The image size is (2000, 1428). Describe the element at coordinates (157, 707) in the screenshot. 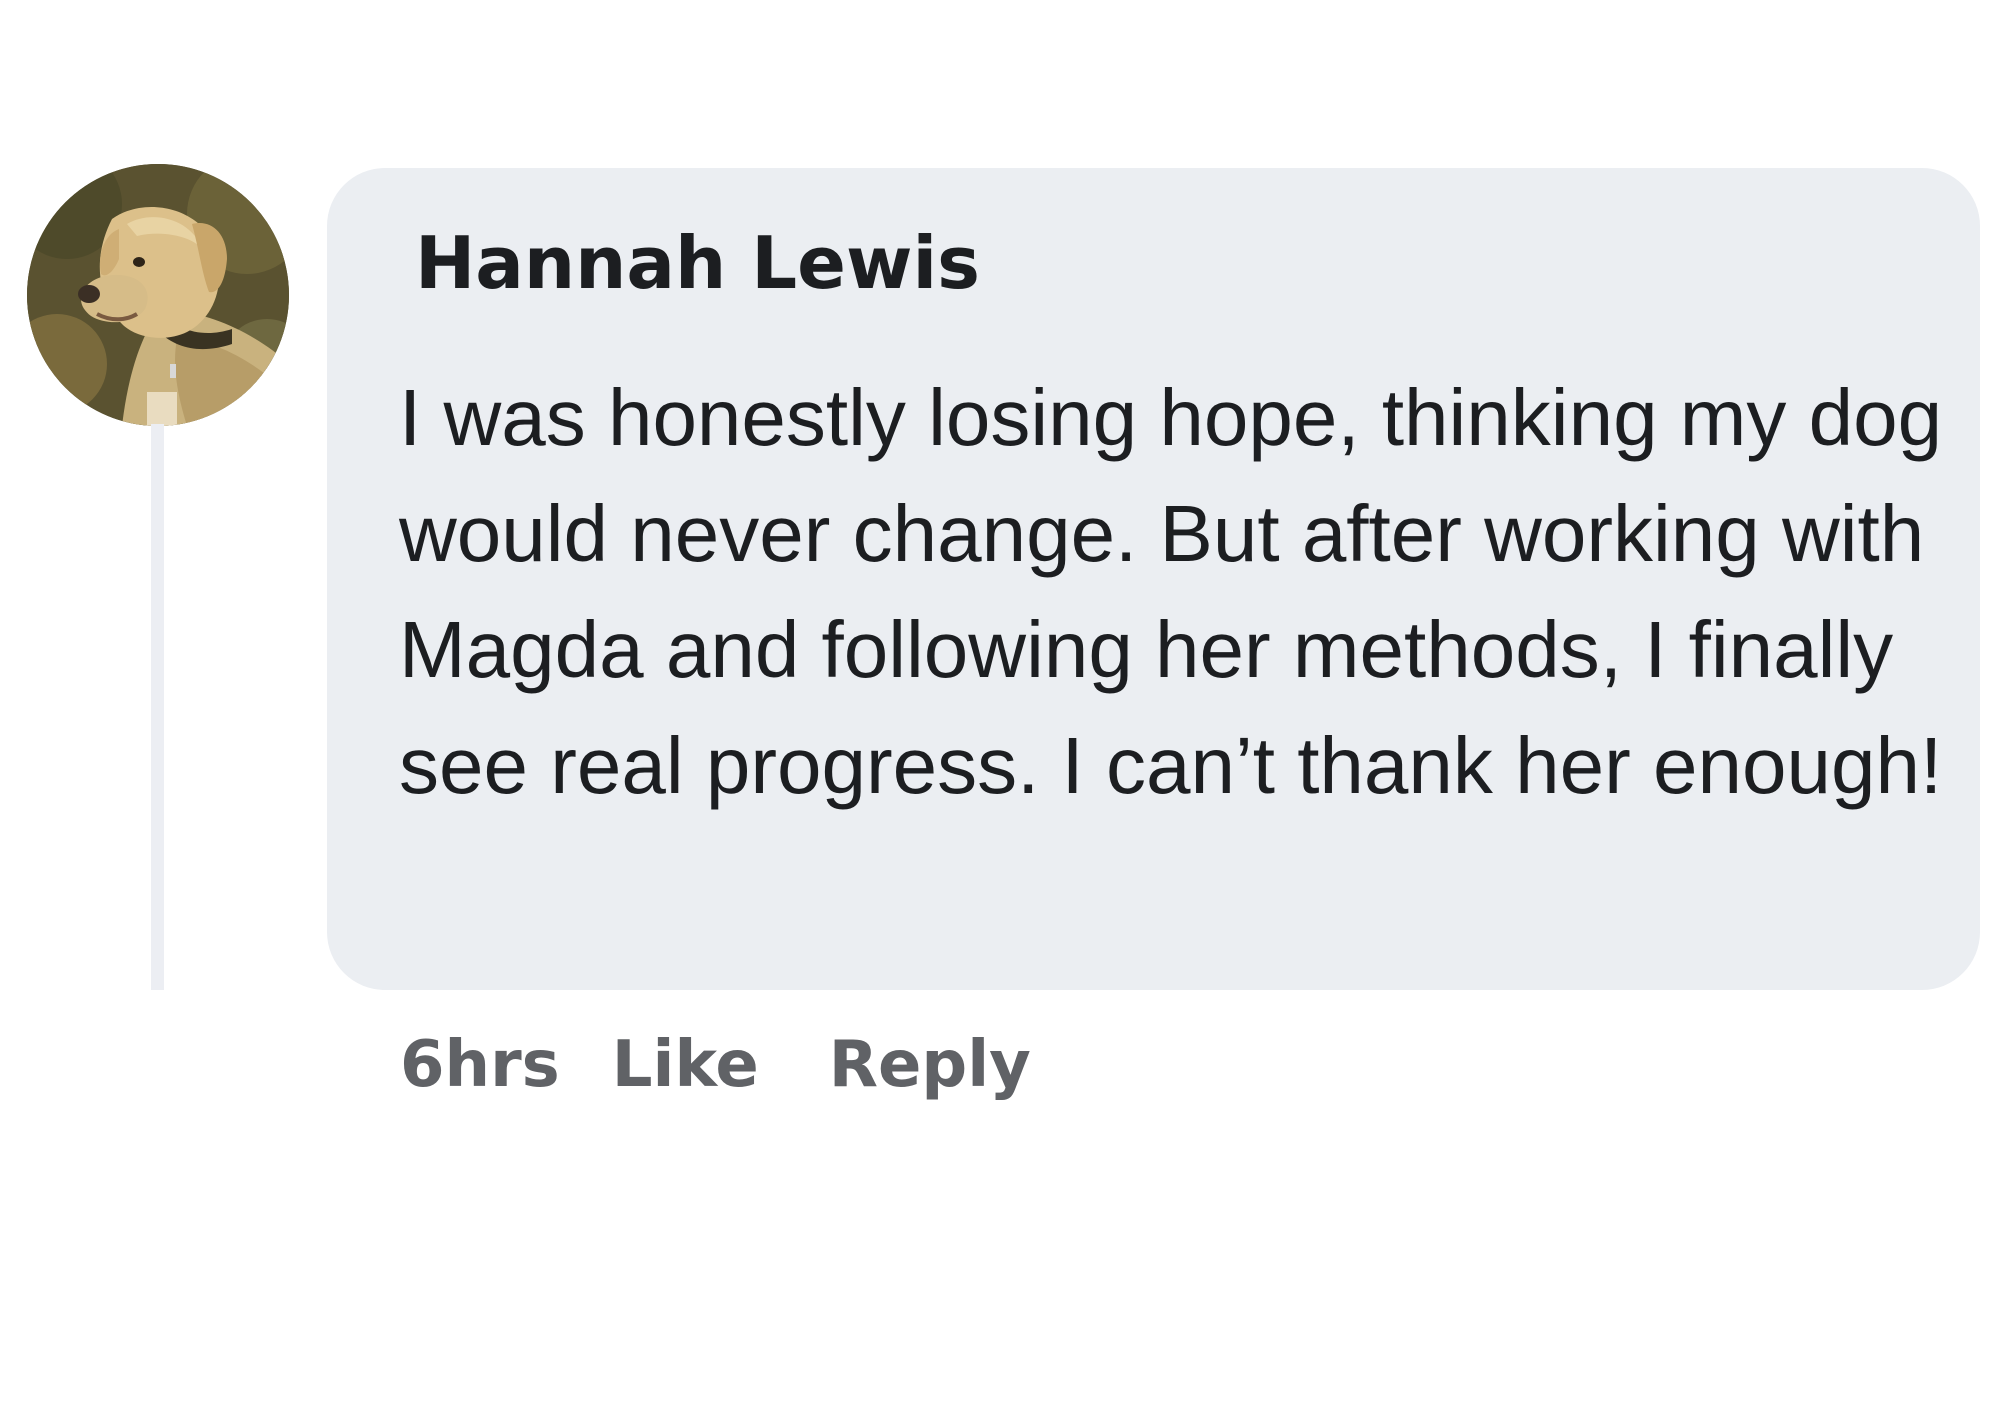

I see `thread-line` at that location.